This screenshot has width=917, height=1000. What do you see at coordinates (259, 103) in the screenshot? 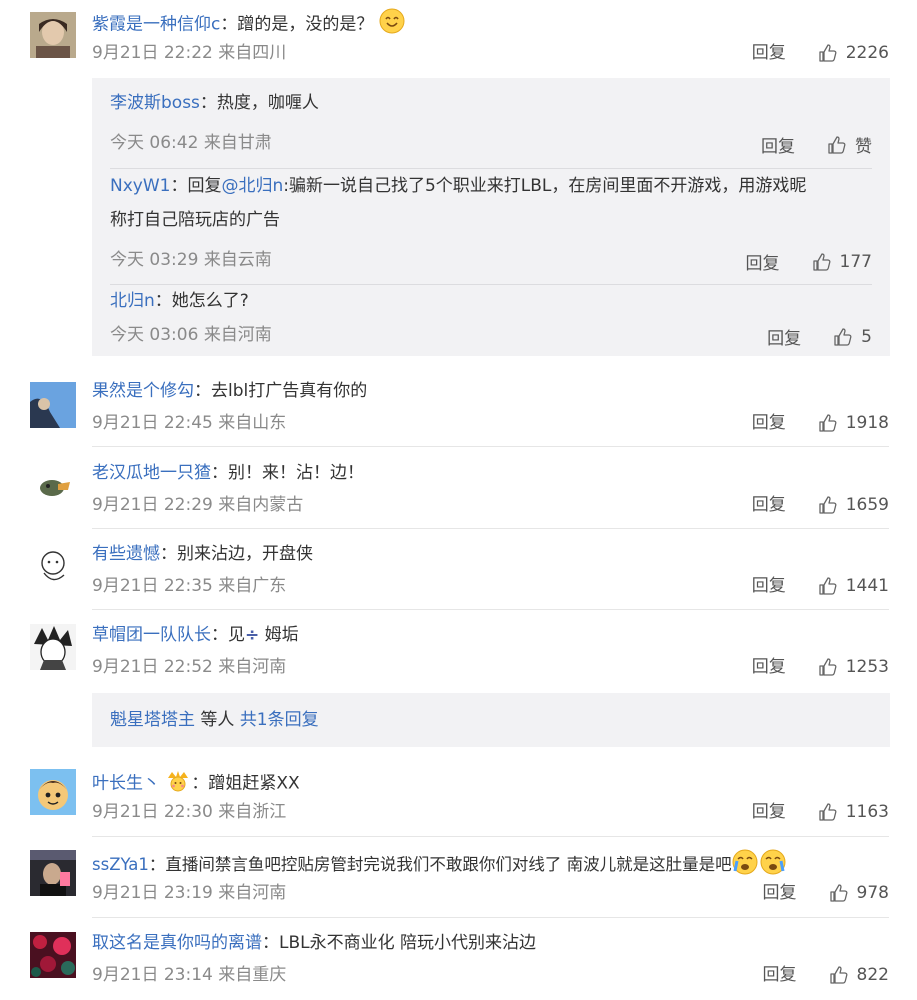
I see `reply-text: ：热度，咖喱人` at bounding box center [259, 103].